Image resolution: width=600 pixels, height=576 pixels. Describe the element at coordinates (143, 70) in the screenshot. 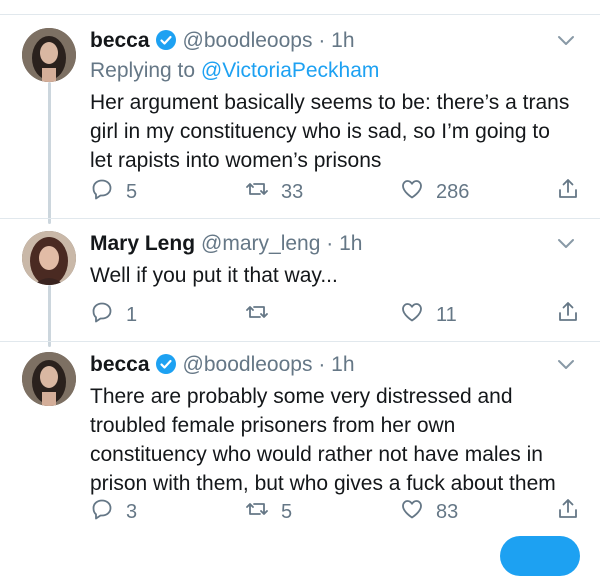

I see `replying-to-label: Replying to` at that location.